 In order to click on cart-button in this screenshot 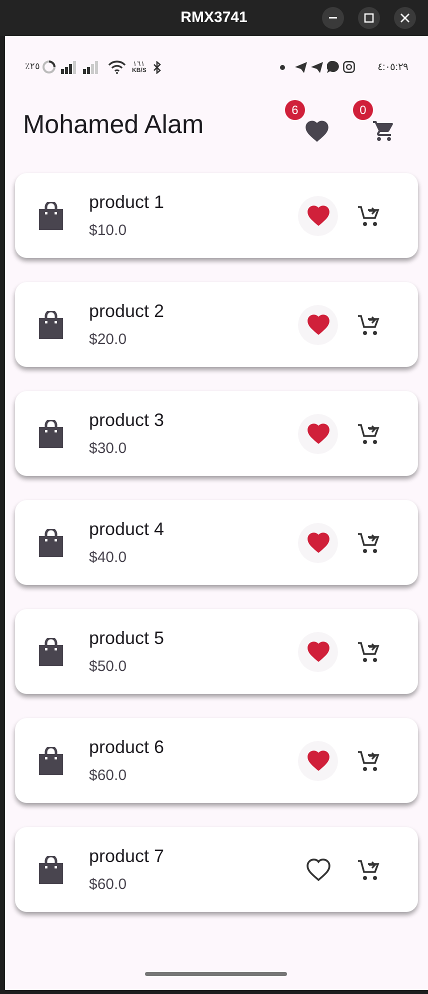, I will do `click(384, 131)`.